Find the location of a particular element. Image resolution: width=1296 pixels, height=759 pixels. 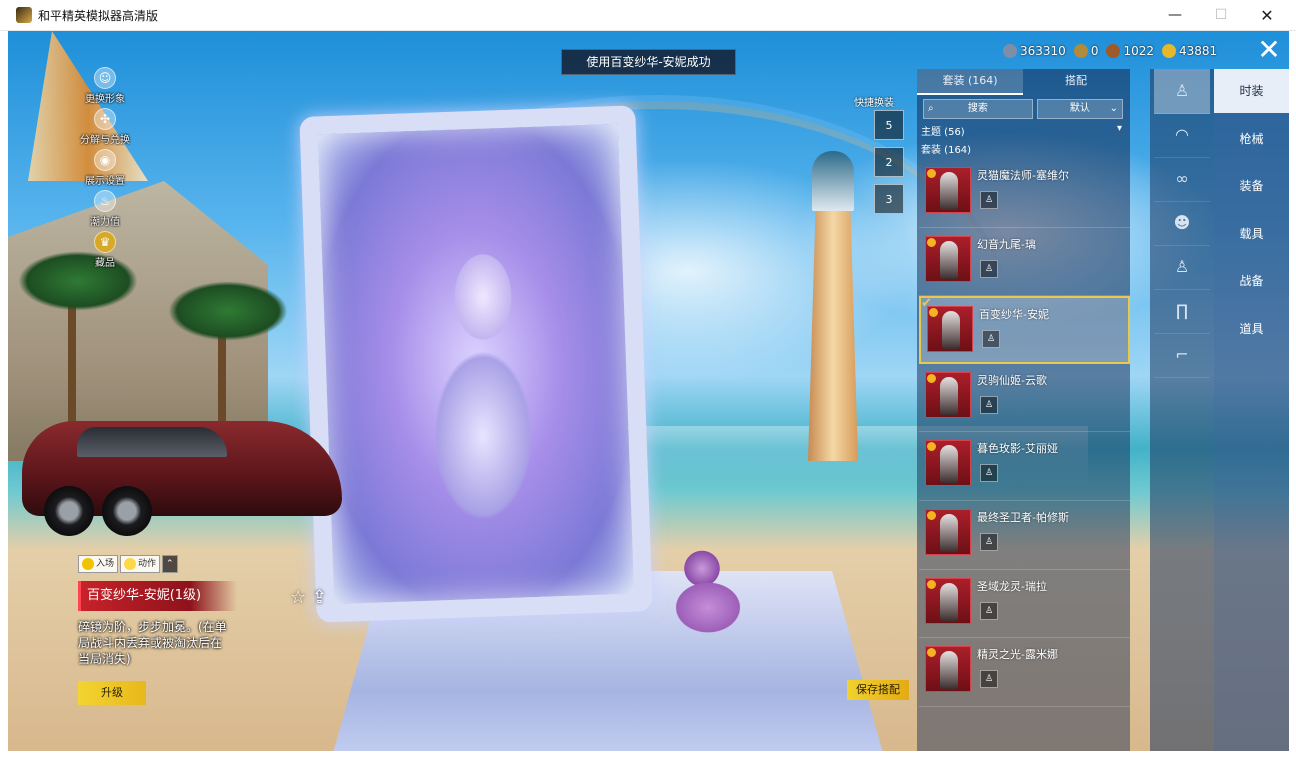

quick-swap-slot: 3 is located at coordinates (889, 199).